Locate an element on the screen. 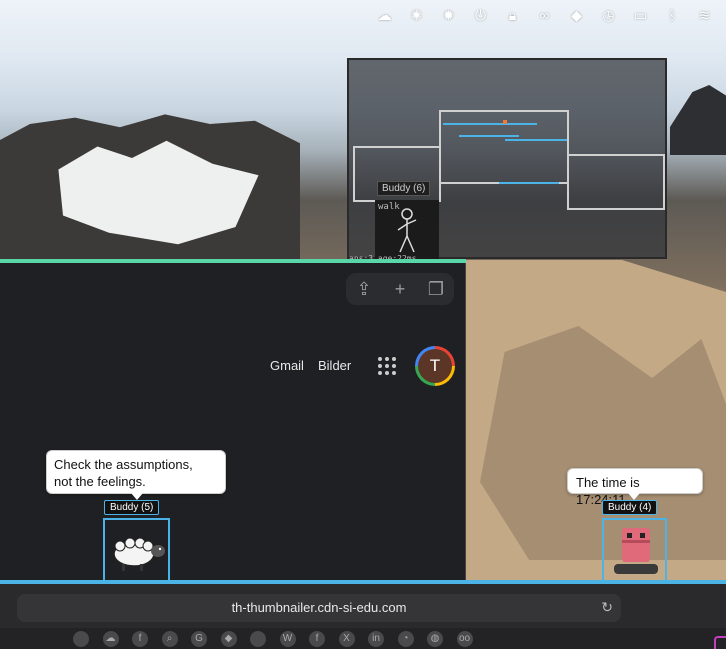 Image resolution: width=726 pixels, height=649 pixels. globe-icon: ◍ is located at coordinates (435, 638).